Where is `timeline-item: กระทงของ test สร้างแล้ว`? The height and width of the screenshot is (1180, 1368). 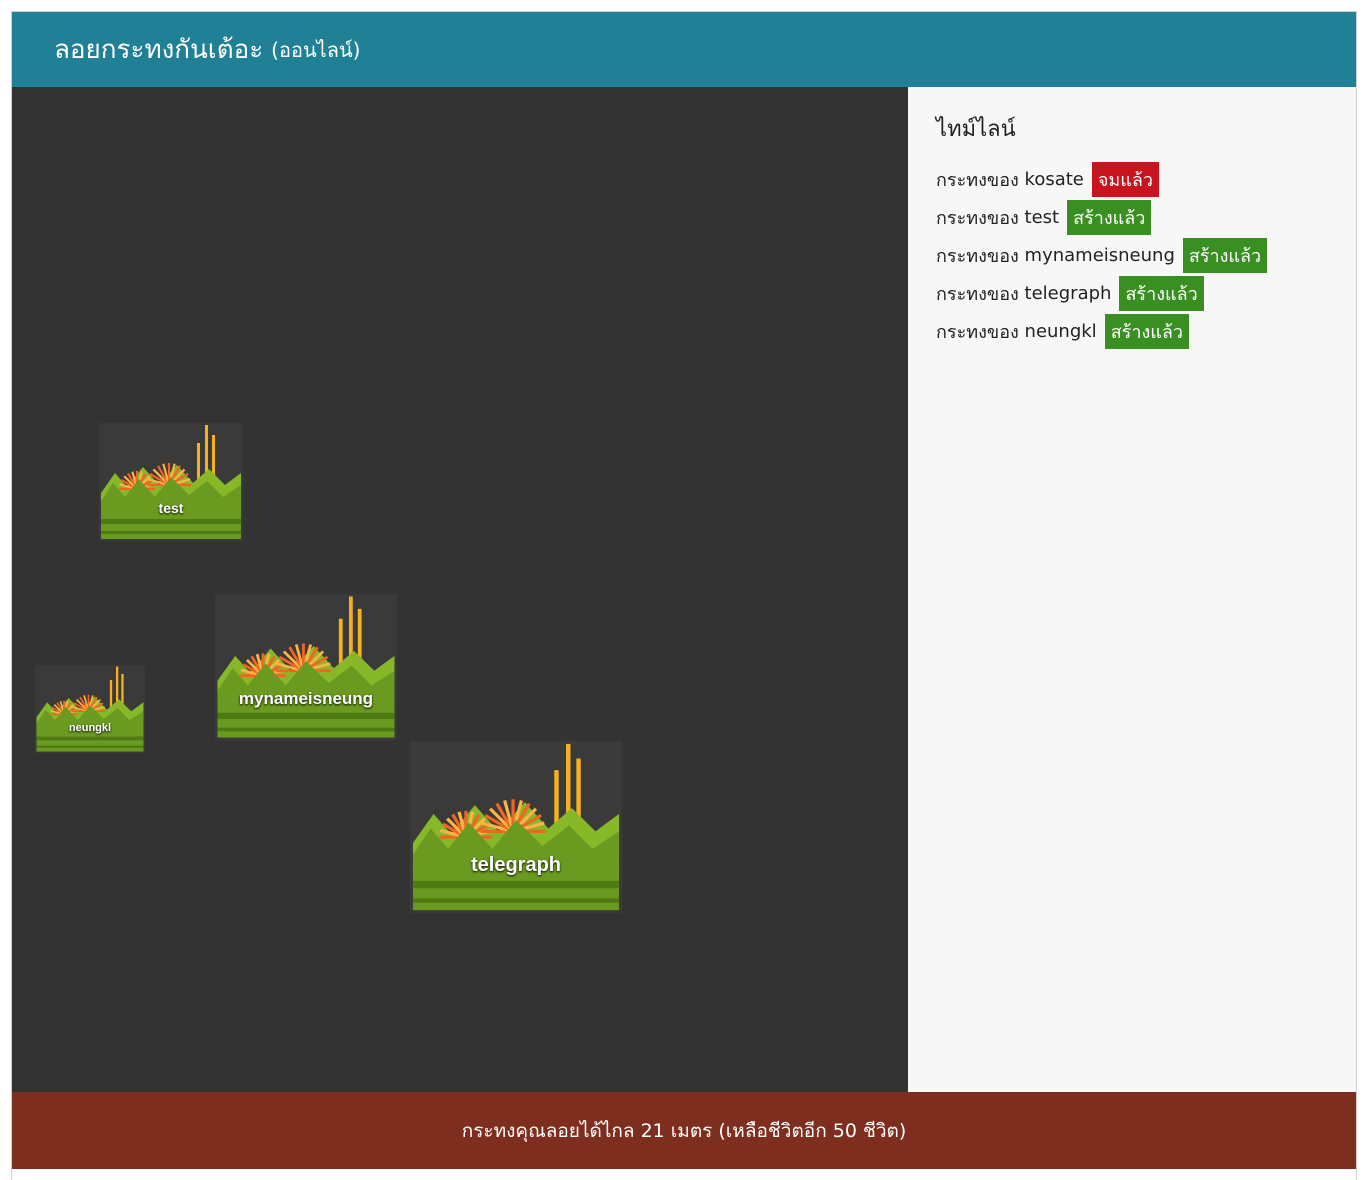 timeline-item: กระทงของ test สร้างแล้ว is located at coordinates (1132, 217).